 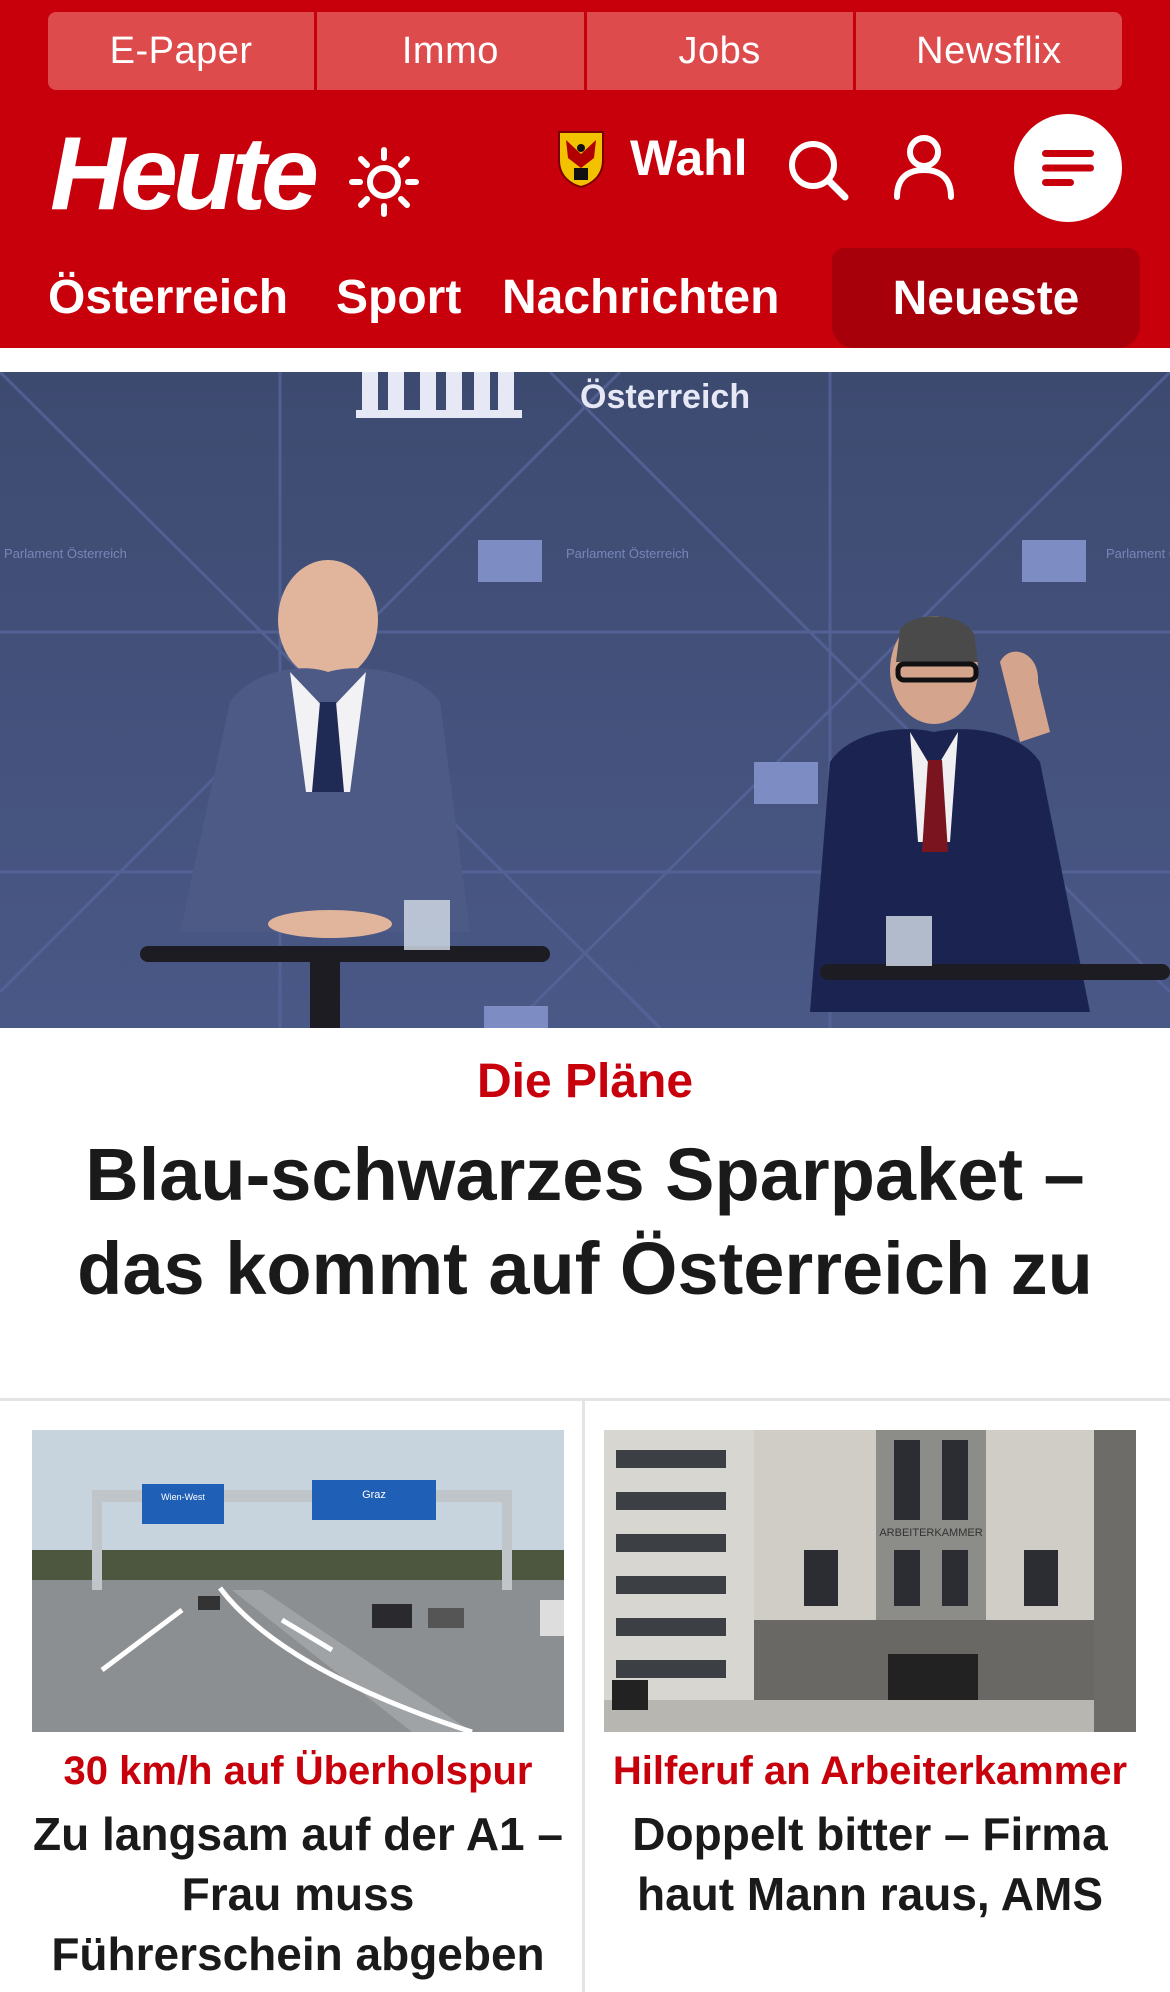 What do you see at coordinates (665, 397) in the screenshot?
I see `backdrop-text: Österreich` at bounding box center [665, 397].